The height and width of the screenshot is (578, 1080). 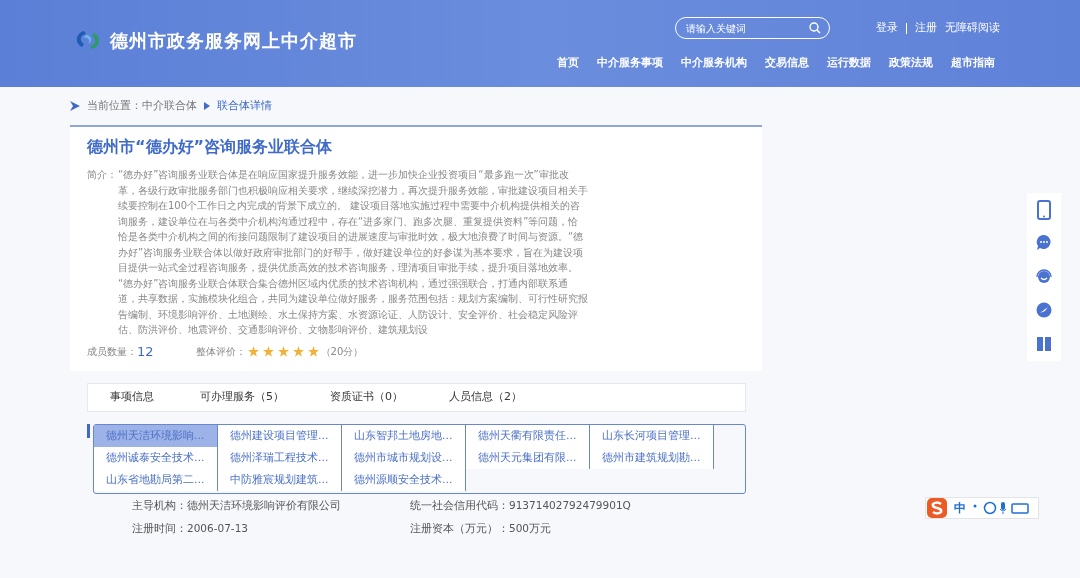 I want to click on nav-link: 交易信息, so click(x=787, y=63).